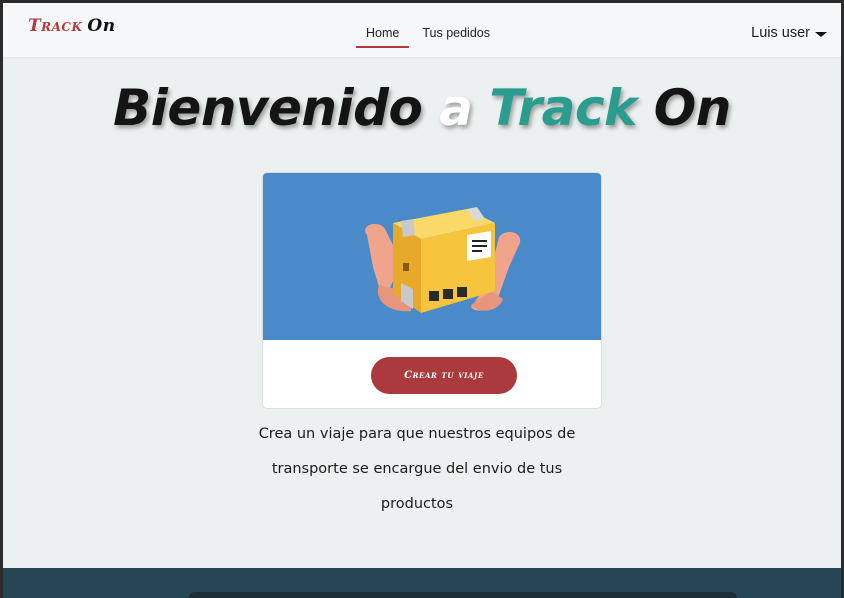 This screenshot has height=598, width=844. What do you see at coordinates (268, 108) in the screenshot?
I see `hero-word-bienvenido: Bienvenido` at bounding box center [268, 108].